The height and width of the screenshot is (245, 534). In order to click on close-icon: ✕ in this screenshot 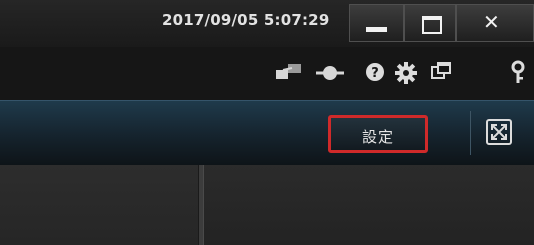, I will do `click(491, 22)`.